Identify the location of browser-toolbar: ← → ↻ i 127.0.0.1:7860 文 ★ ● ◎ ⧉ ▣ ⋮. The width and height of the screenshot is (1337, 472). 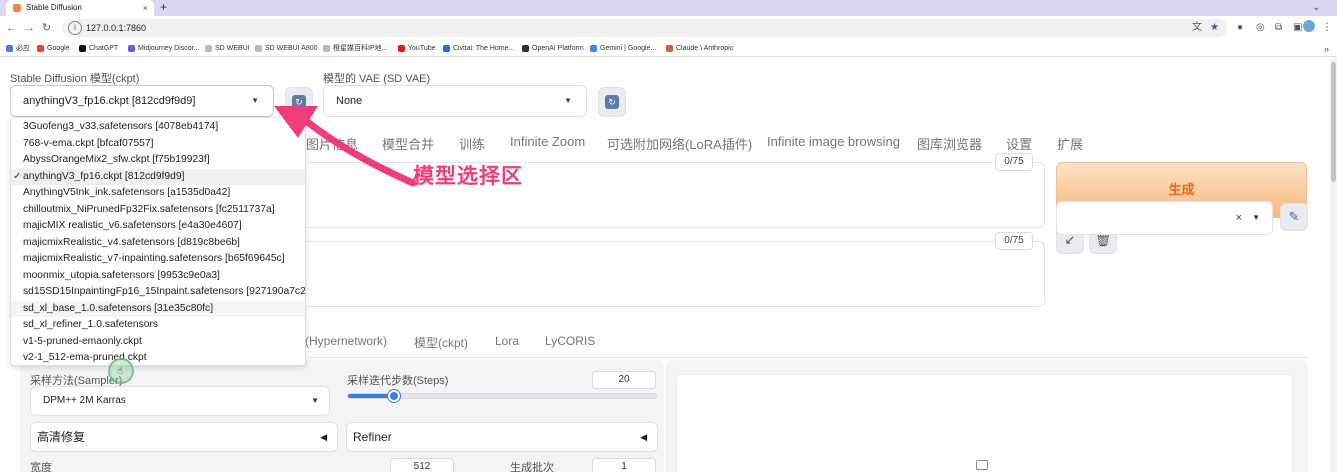
(668, 28).